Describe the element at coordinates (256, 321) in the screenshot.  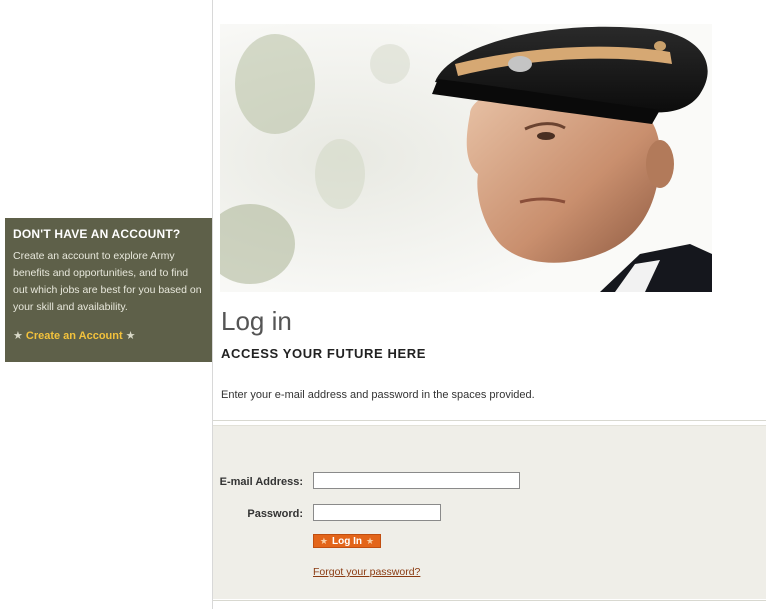
I see `page-title: Log in` at that location.